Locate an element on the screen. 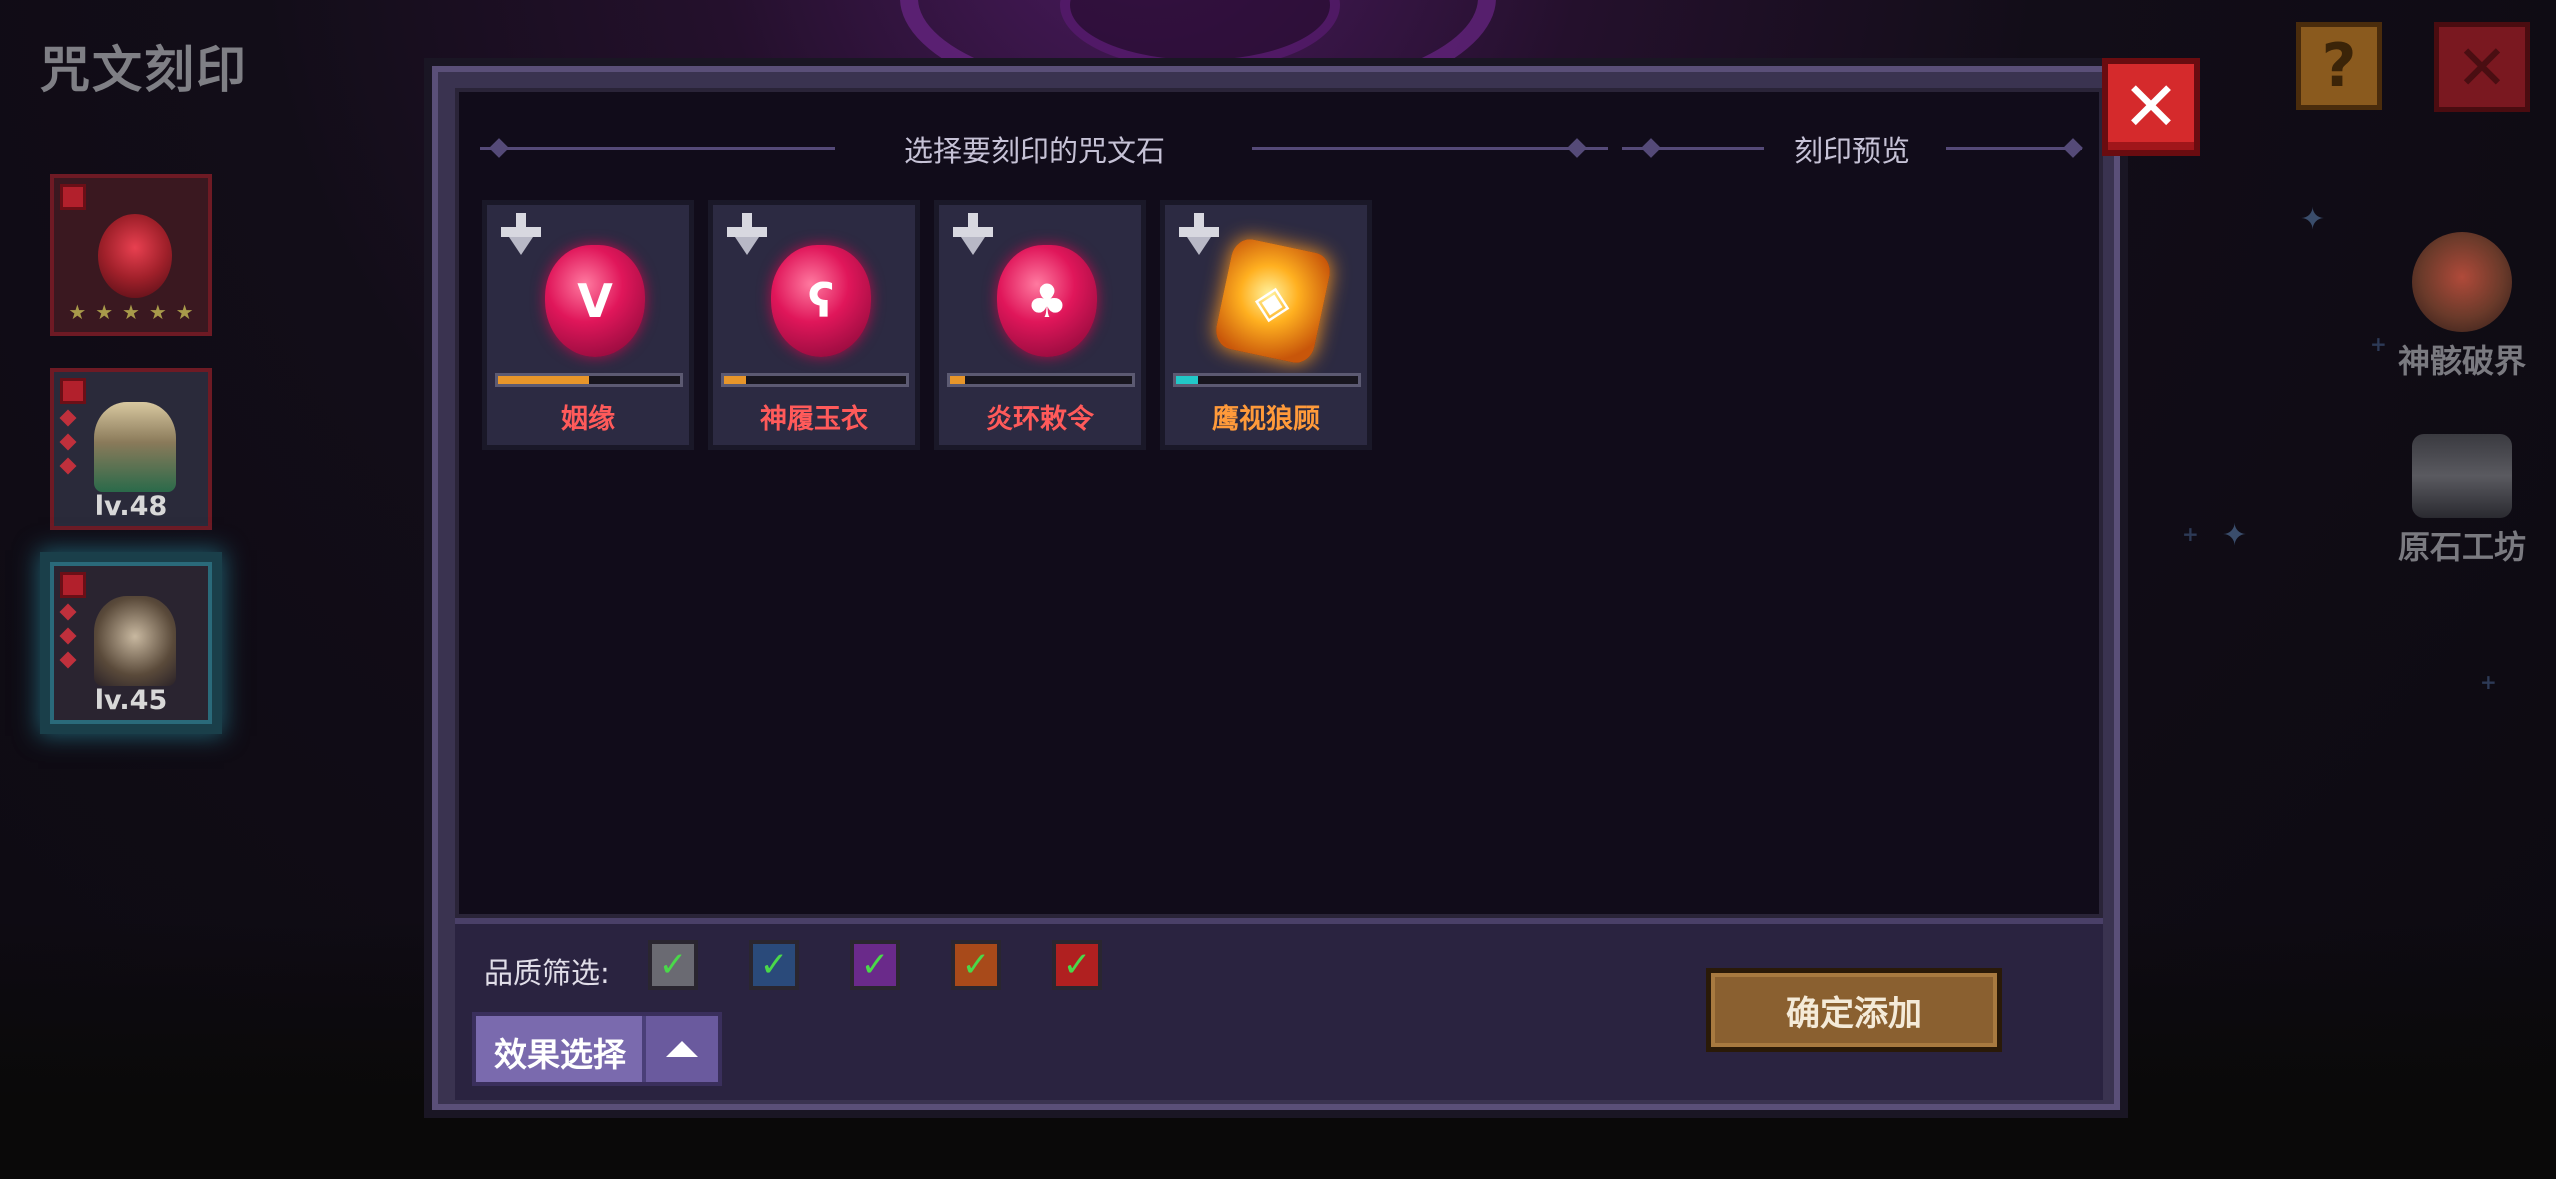  rune-name: 炎环敕令 is located at coordinates (1040, 419).